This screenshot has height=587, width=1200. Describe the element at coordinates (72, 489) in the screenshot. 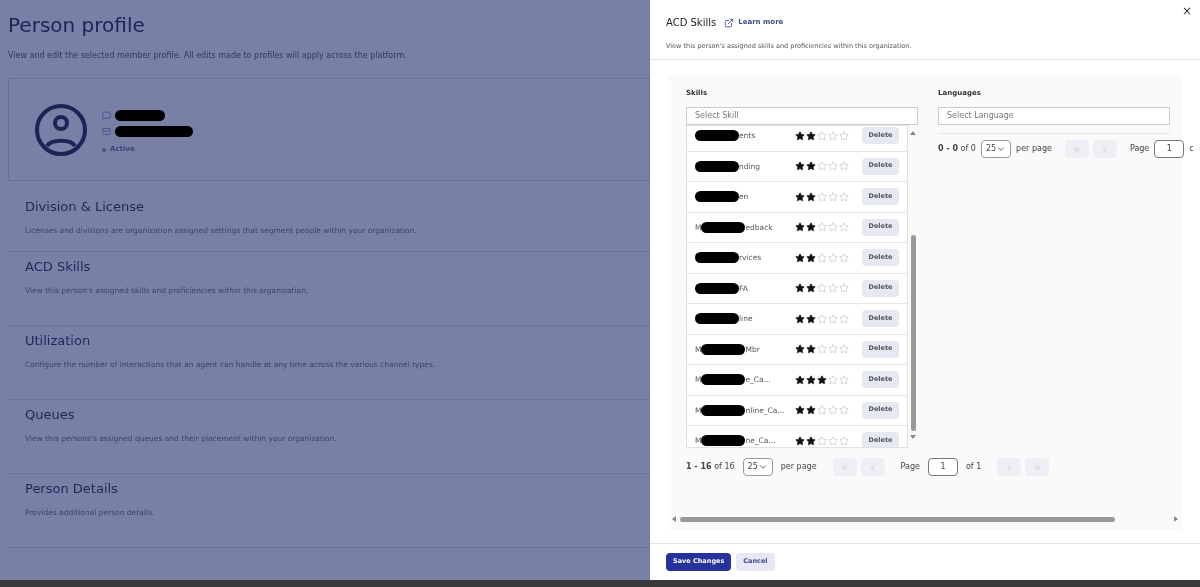

I see `section-title: Person Details` at that location.